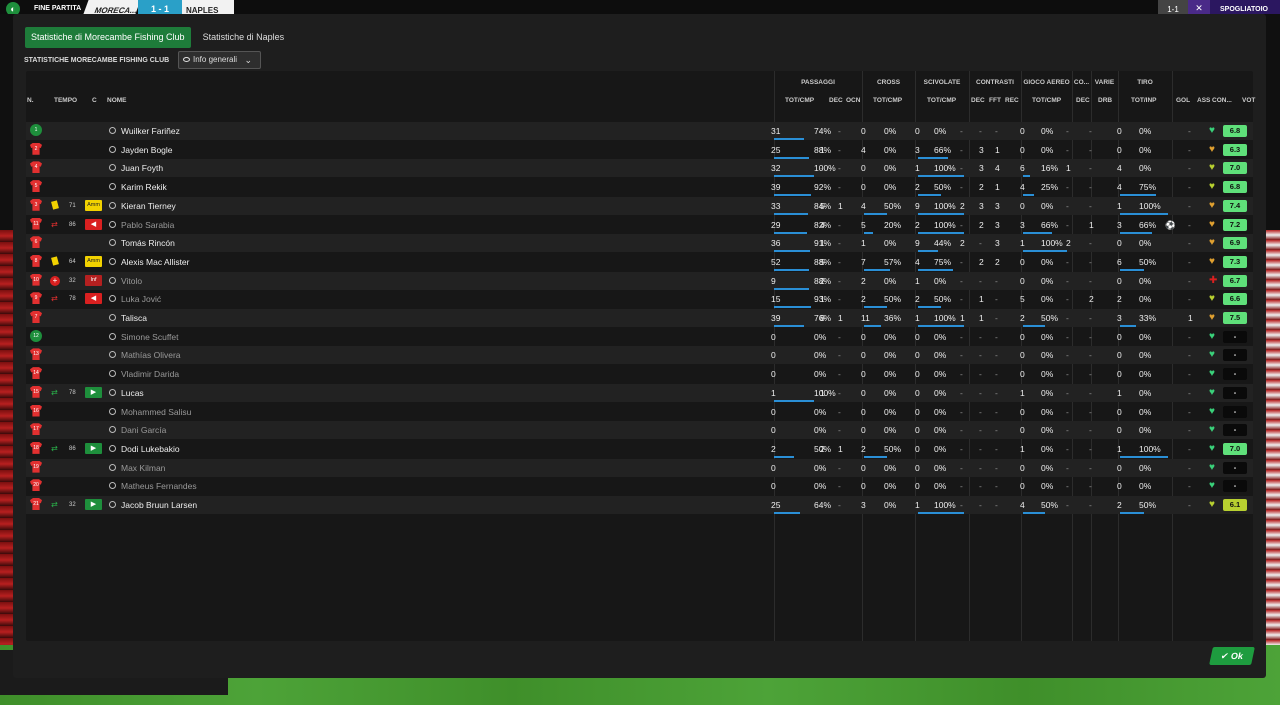 The width and height of the screenshot is (1280, 705). What do you see at coordinates (1203, 100) in the screenshot?
I see `col-ass: ASS` at bounding box center [1203, 100].